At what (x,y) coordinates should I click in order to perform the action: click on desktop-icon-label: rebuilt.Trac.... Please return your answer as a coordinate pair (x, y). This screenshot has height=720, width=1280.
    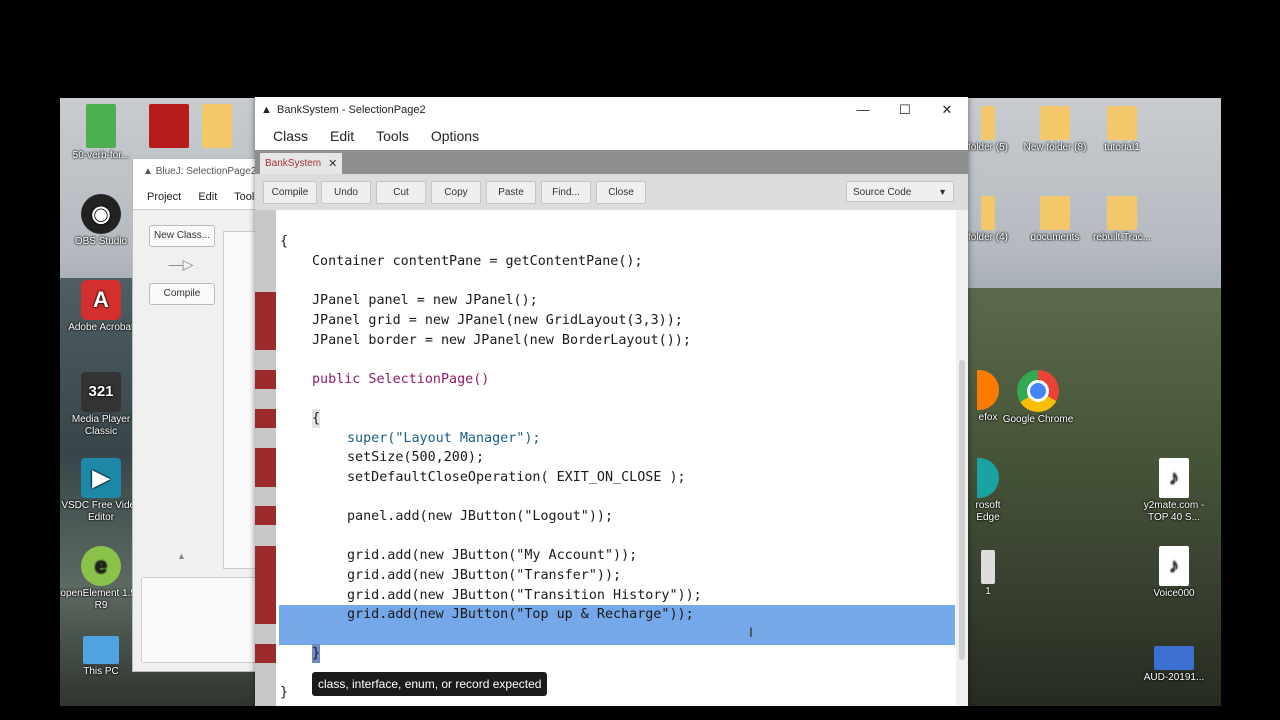
    Looking at the image, I should click on (1122, 237).